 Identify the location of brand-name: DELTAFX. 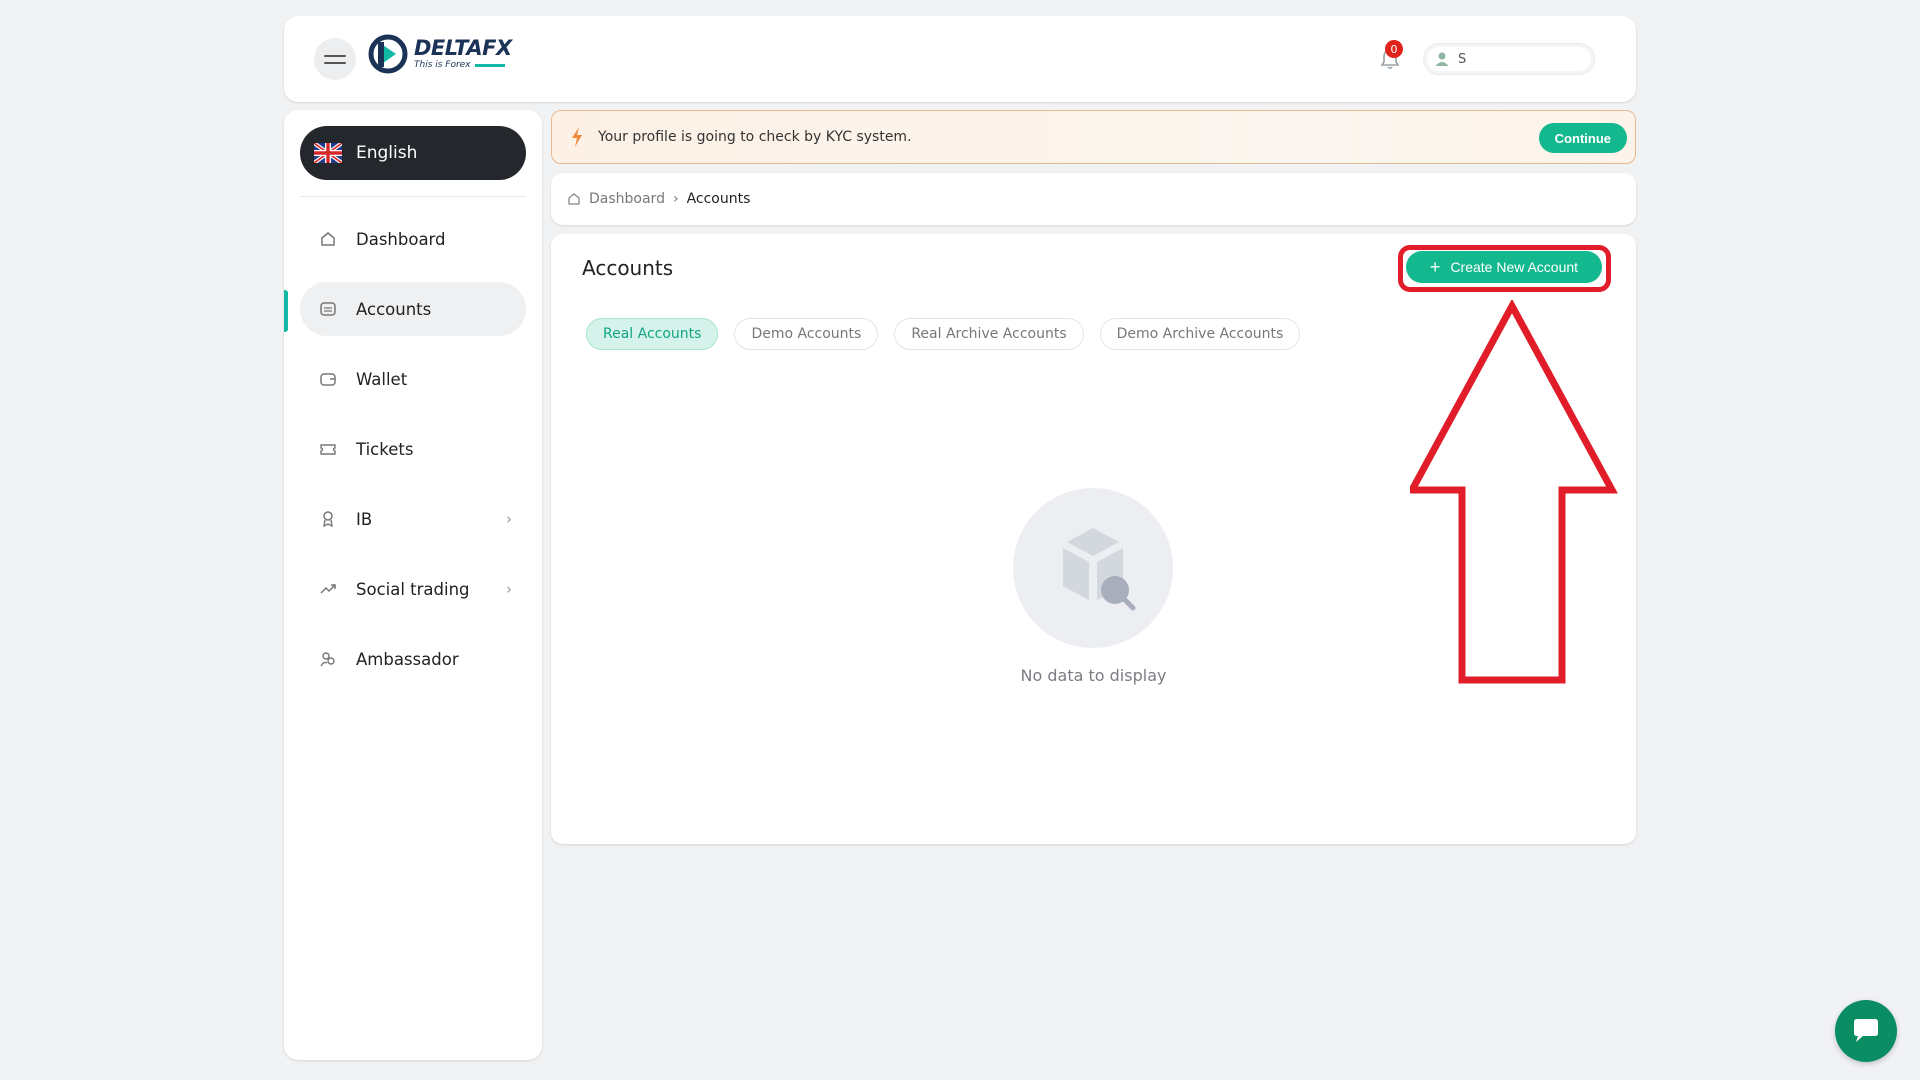
(463, 48).